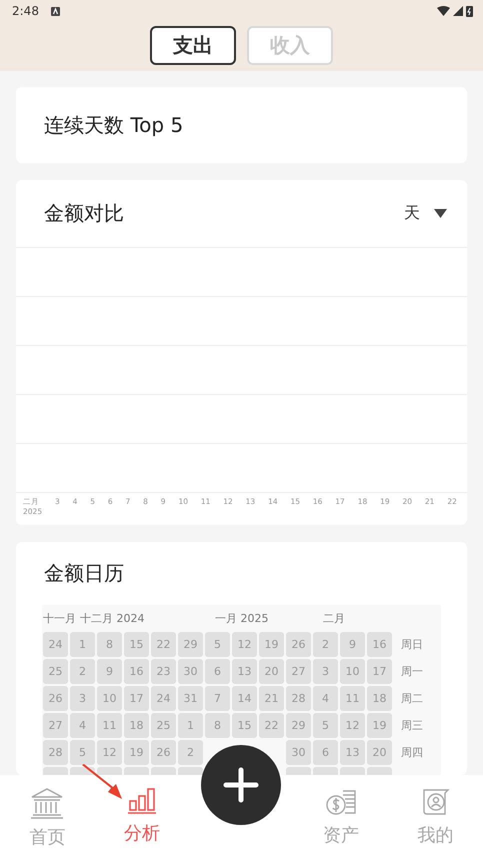  I want to click on weekday-label: 周日, so click(412, 644).